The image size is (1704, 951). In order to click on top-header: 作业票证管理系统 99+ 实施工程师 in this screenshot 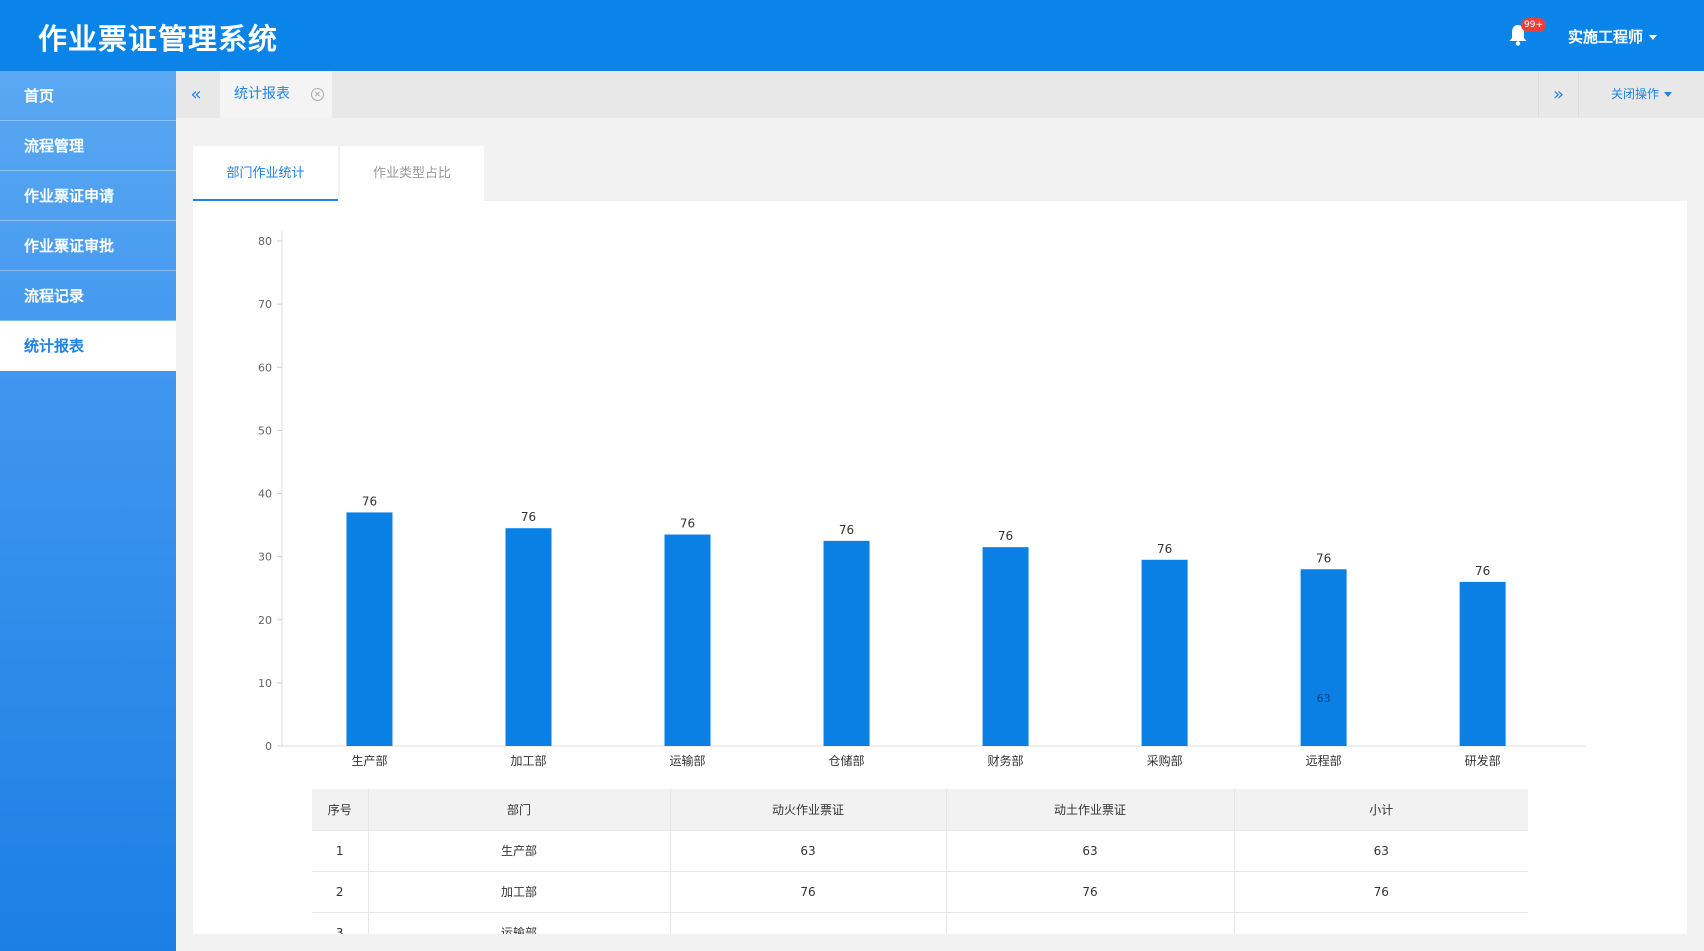, I will do `click(852, 35)`.